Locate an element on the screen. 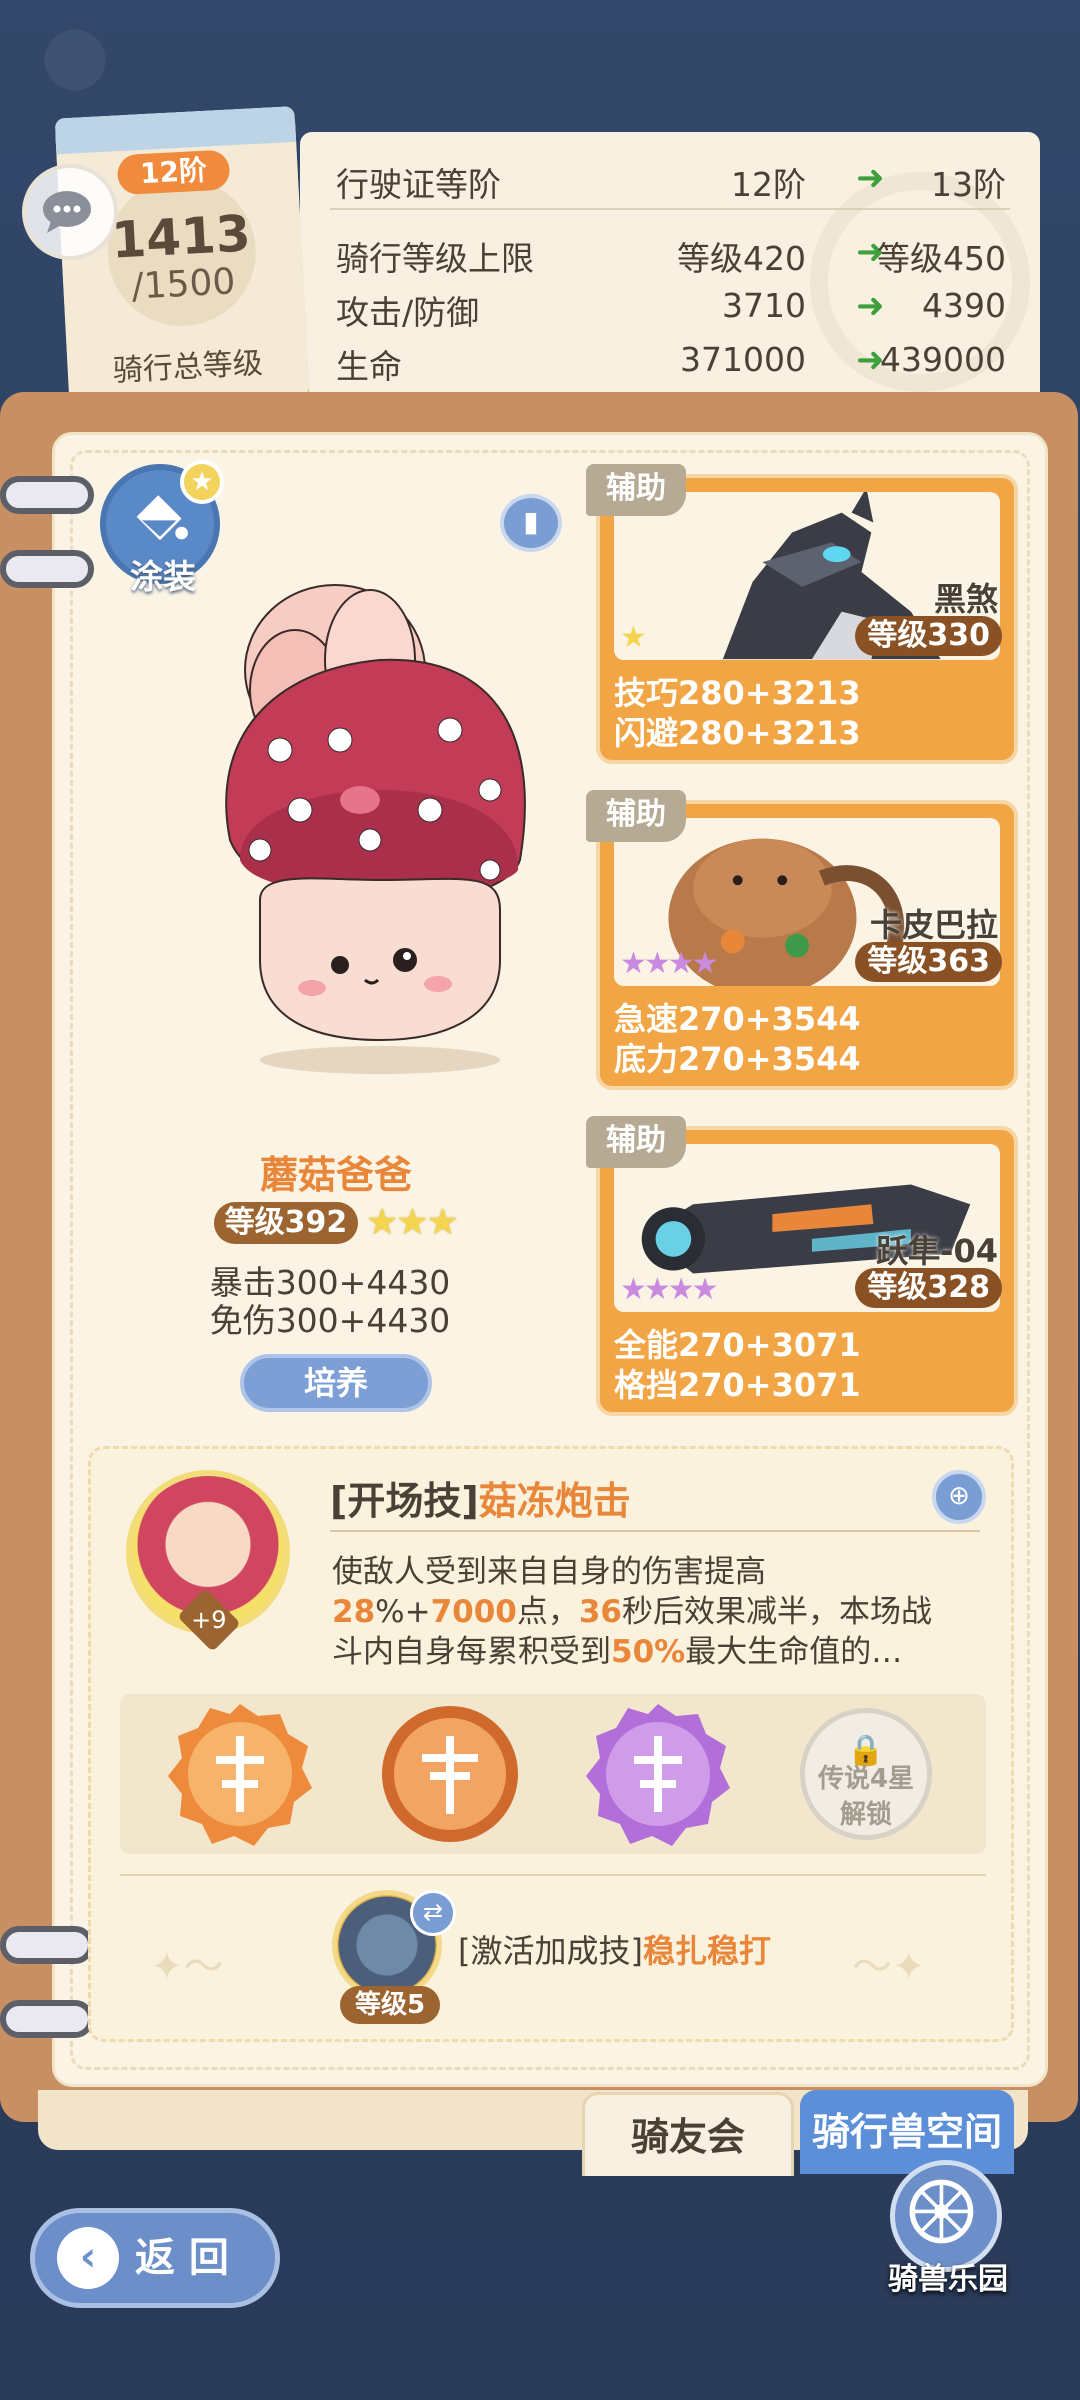 This screenshot has height=2400, width=1080. rune-bronze-icon is located at coordinates (450, 1774).